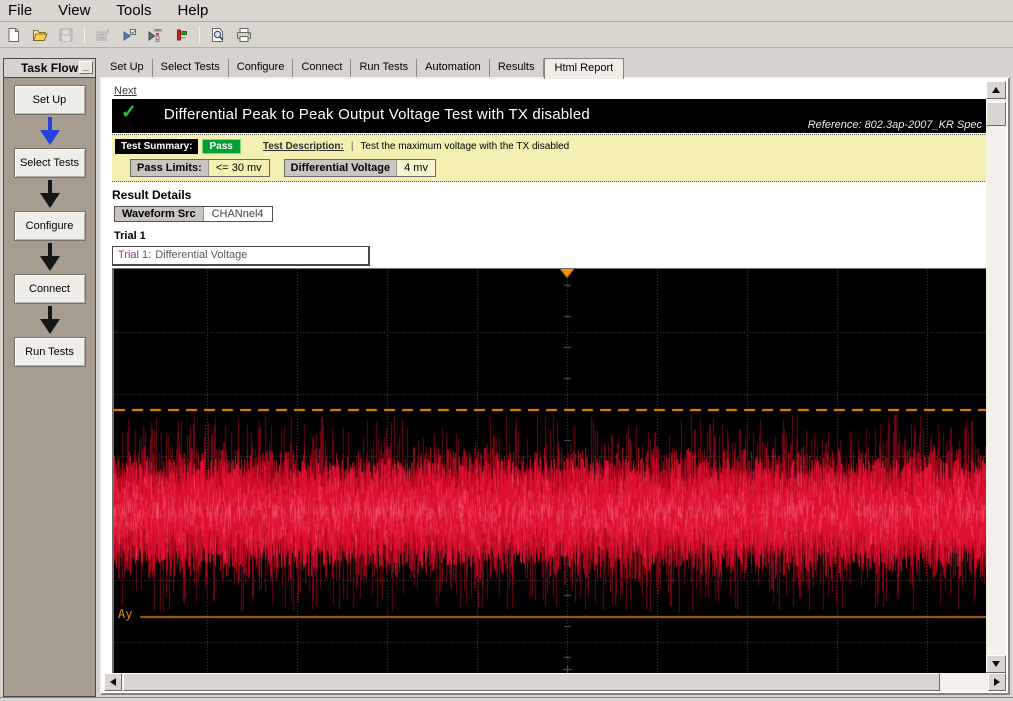 This screenshot has height=701, width=1013. Describe the element at coordinates (517, 68) in the screenshot. I see `tab-results: Results` at that location.